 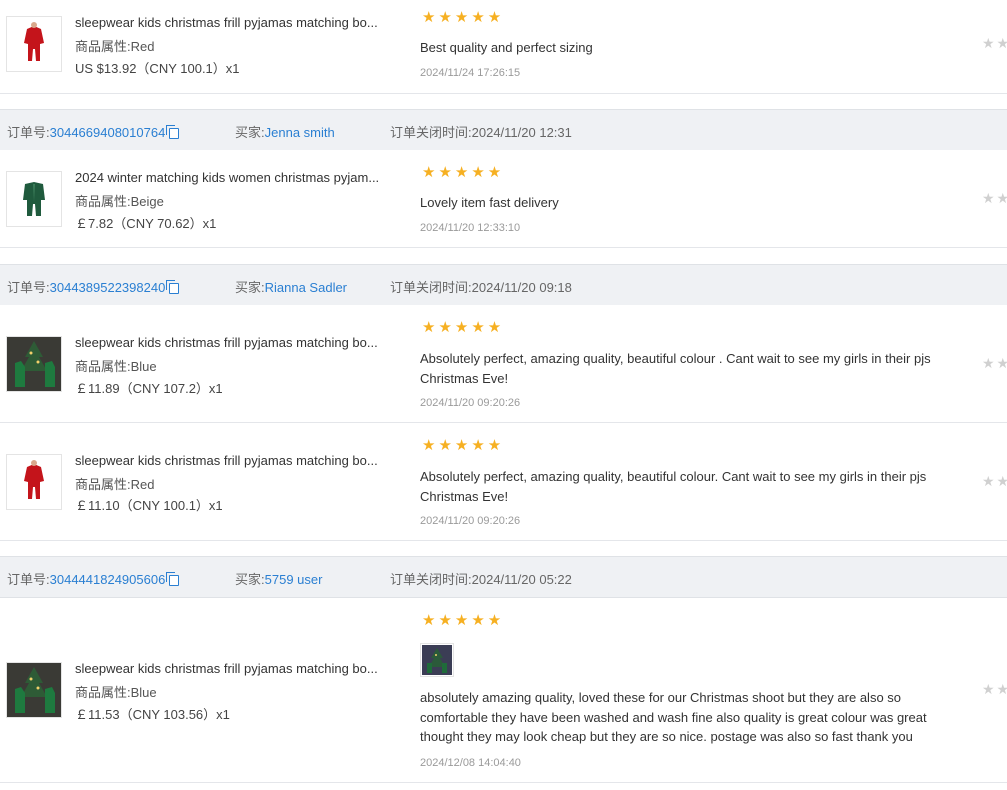 What do you see at coordinates (470, 228) in the screenshot?
I see `review-date: 2024/11/20 12:33:10` at bounding box center [470, 228].